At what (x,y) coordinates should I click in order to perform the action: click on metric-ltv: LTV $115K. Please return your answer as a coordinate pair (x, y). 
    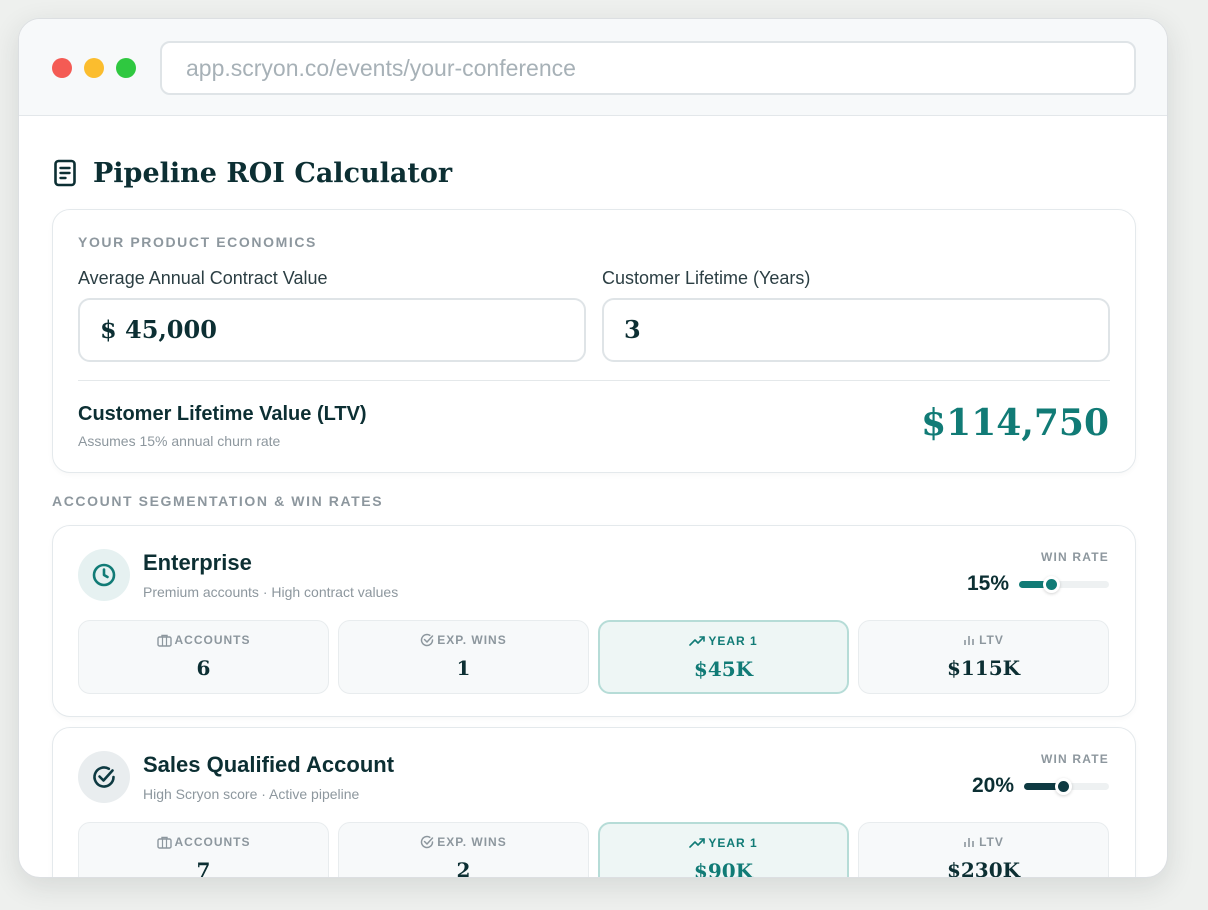
    Looking at the image, I should click on (983, 657).